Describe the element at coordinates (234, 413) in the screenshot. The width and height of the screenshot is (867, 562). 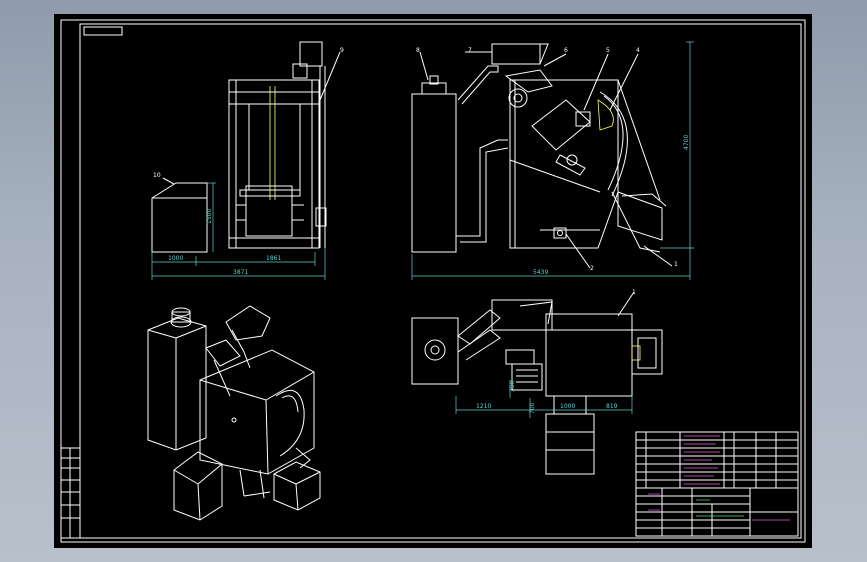
I see `isometric-view` at that location.